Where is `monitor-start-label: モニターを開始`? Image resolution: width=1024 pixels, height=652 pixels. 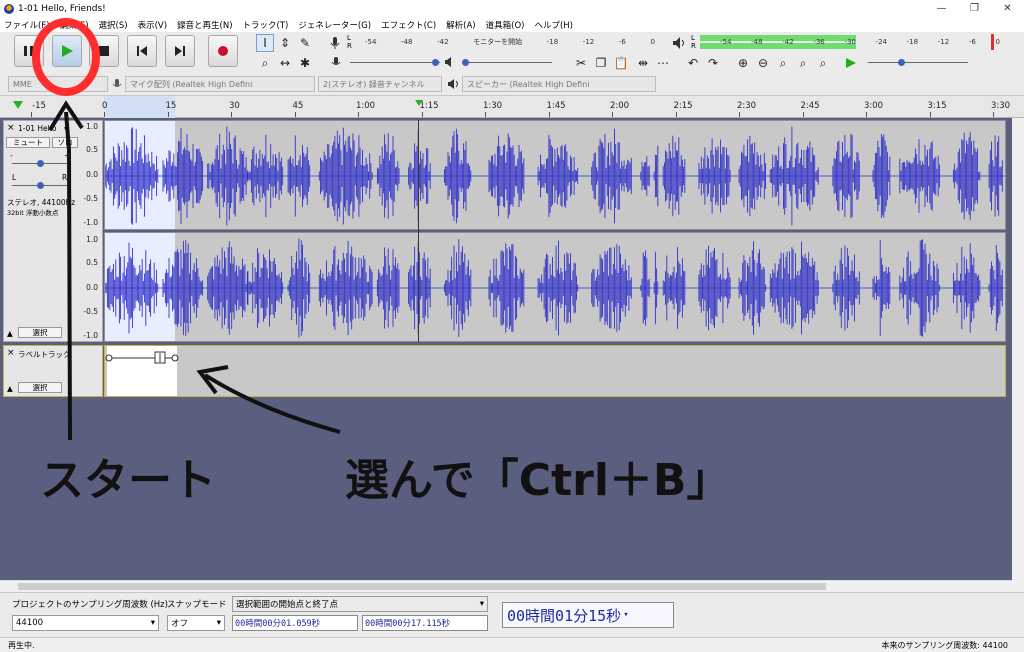 monitor-start-label: モニターを開始 is located at coordinates (497, 42).